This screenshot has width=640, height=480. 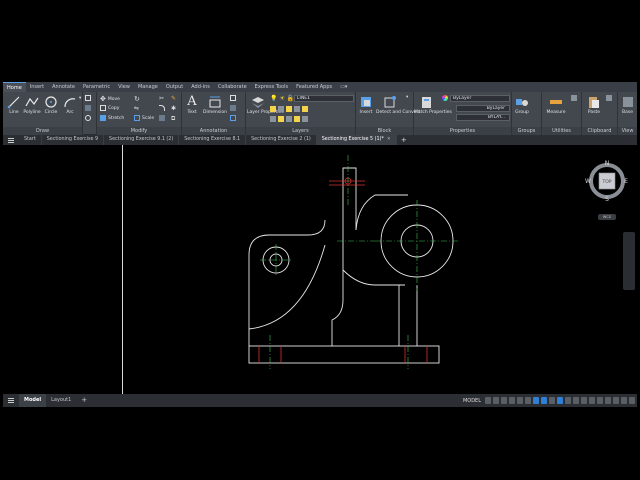 What do you see at coordinates (314, 87) in the screenshot?
I see `tab-featured-apps: Featured Apps` at bounding box center [314, 87].